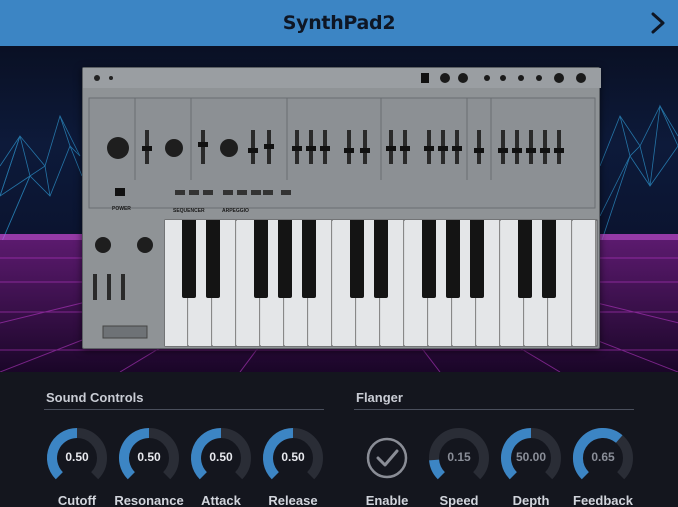  Describe the element at coordinates (603, 500) in the screenshot. I see `knob-label: Feedback` at that location.